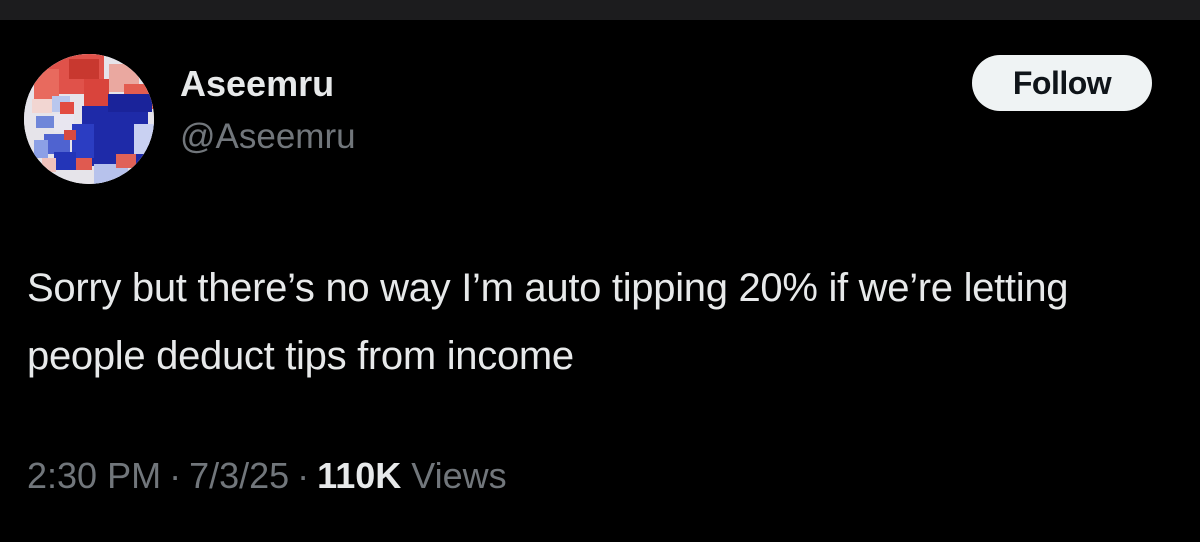 The height and width of the screenshot is (542, 1200). What do you see at coordinates (459, 475) in the screenshot?
I see `views-label: Views` at bounding box center [459, 475].